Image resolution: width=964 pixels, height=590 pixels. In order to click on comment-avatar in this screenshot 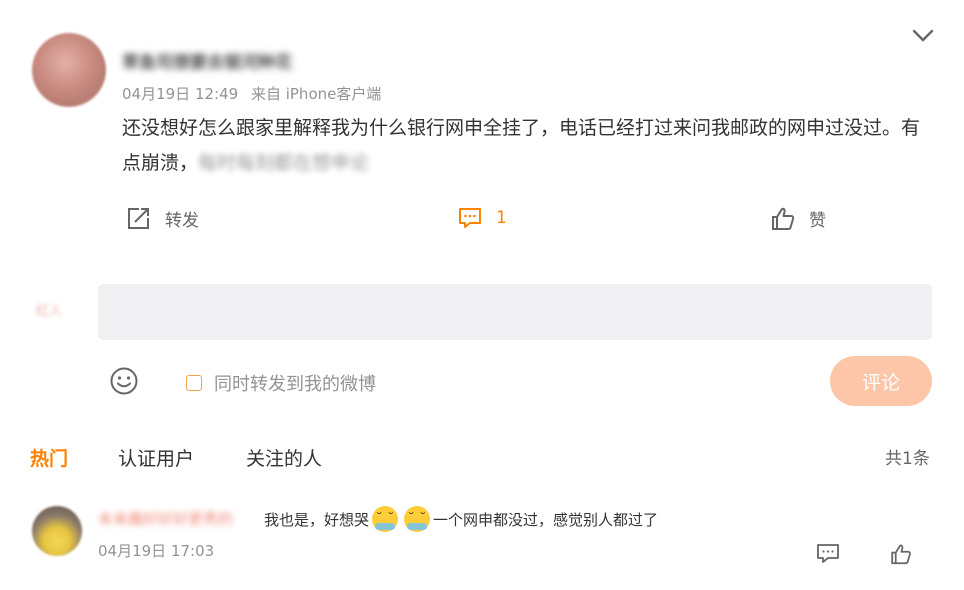, I will do `click(57, 531)`.